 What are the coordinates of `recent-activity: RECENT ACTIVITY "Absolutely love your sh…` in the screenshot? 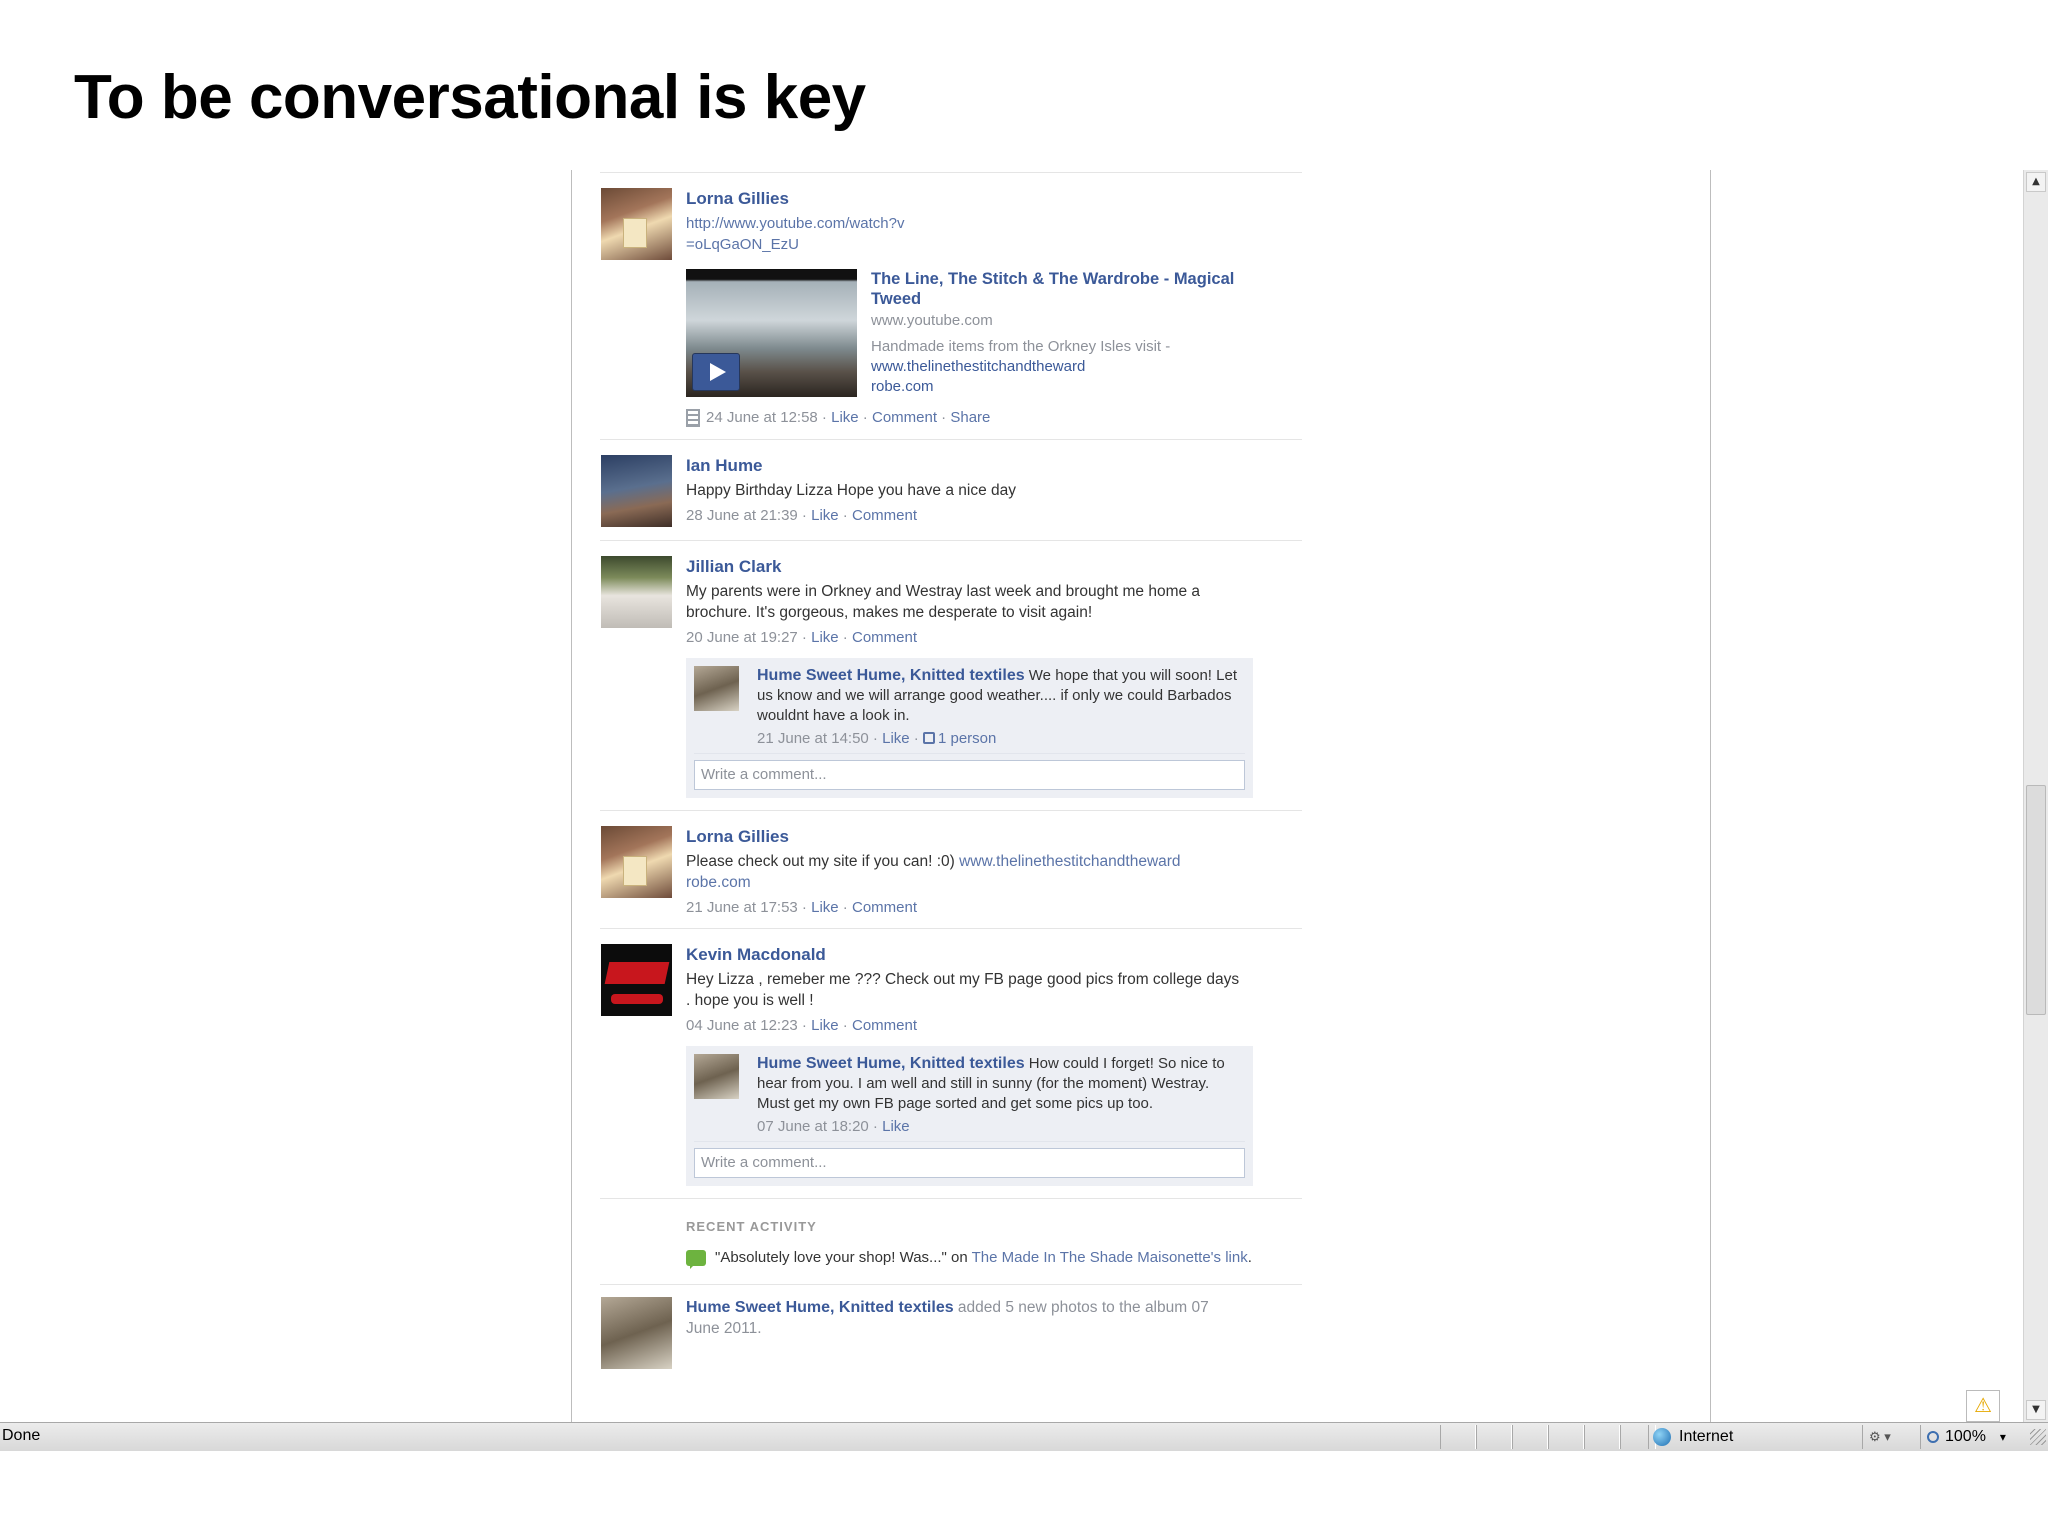 It's located at (951, 1241).